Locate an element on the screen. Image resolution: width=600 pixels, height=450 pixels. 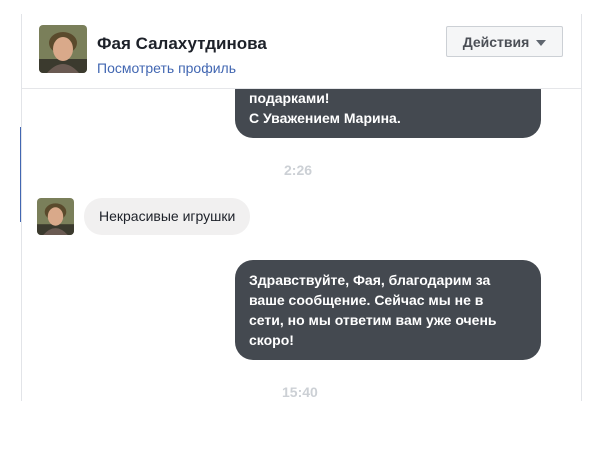
message-line: ваше сообщение. Сейчас мы не в is located at coordinates (366, 300).